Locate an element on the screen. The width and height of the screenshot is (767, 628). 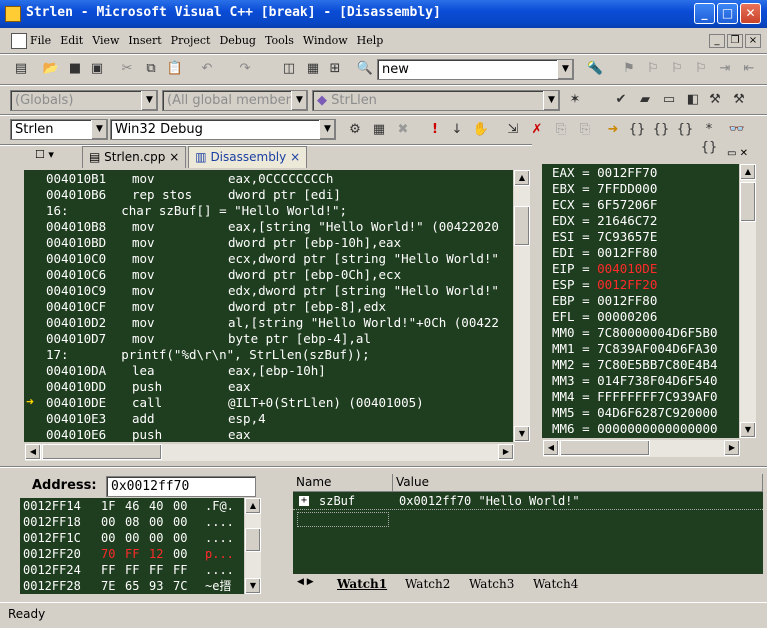
wizard-wand-icon: ✶ is located at coordinates (575, 100).